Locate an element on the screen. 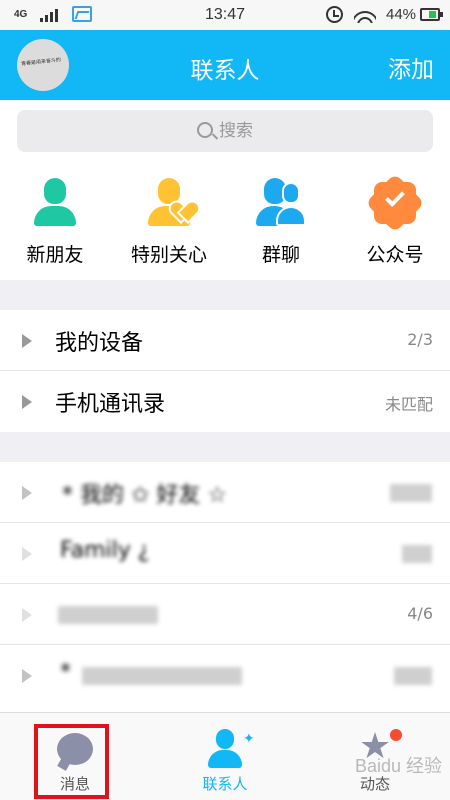  list-item-name: Family ¿ is located at coordinates (105, 550).